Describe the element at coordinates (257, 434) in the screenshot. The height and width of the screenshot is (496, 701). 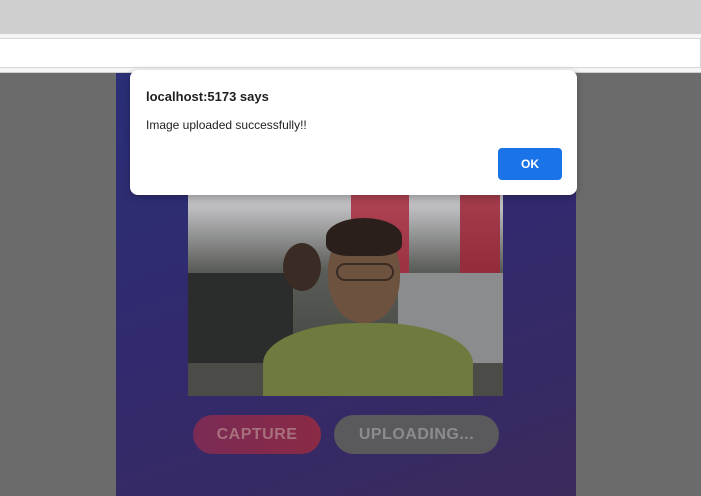
I see `capture-button: CAPTURE` at that location.